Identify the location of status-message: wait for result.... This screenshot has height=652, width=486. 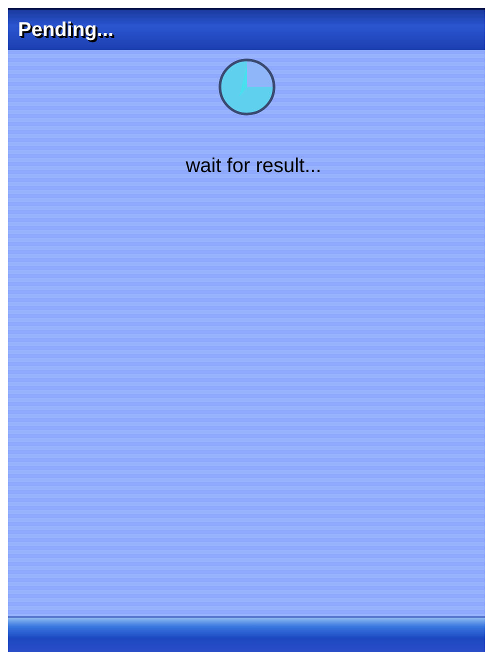
(254, 166).